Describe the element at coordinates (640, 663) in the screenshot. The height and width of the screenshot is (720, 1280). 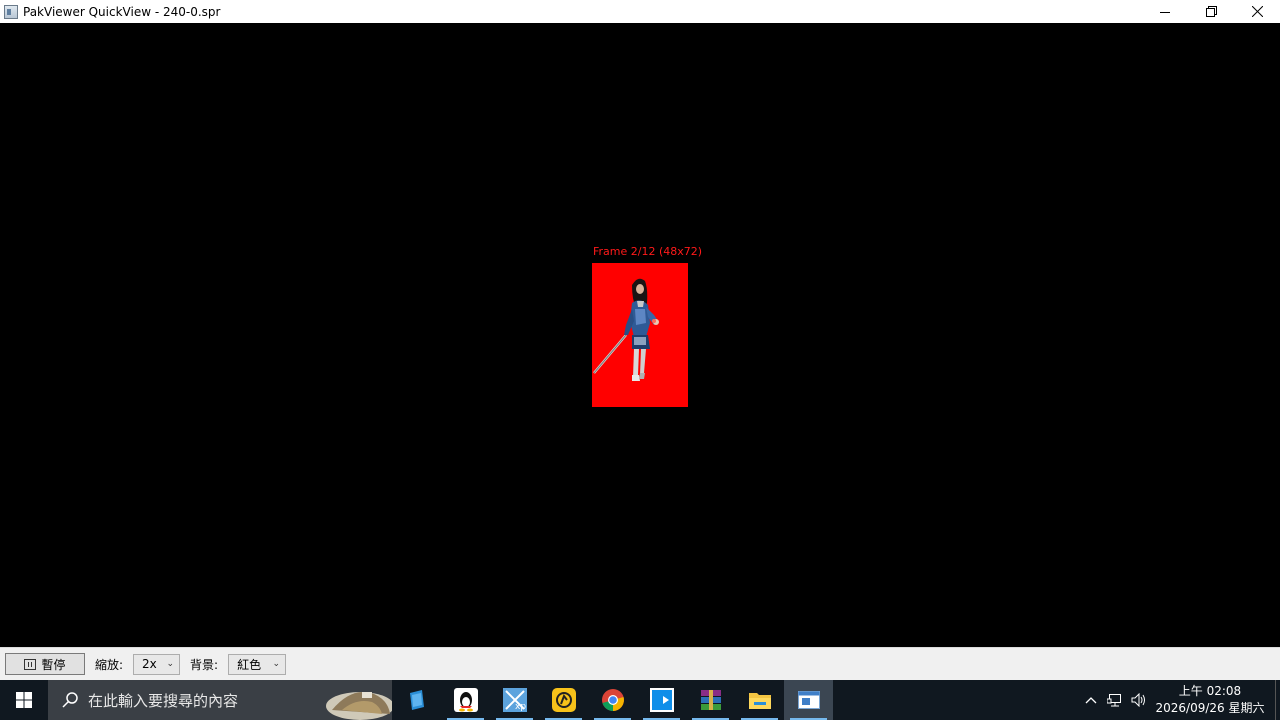
I see `control-bar: 暫停 縮放: 2x ⌄ 背景: 紅色 ⌄` at that location.